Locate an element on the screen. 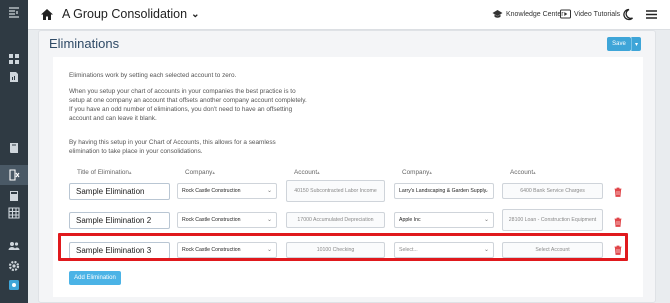 Image resolution: width=670 pixels, height=303 pixels. account-icon is located at coordinates (14, 285).